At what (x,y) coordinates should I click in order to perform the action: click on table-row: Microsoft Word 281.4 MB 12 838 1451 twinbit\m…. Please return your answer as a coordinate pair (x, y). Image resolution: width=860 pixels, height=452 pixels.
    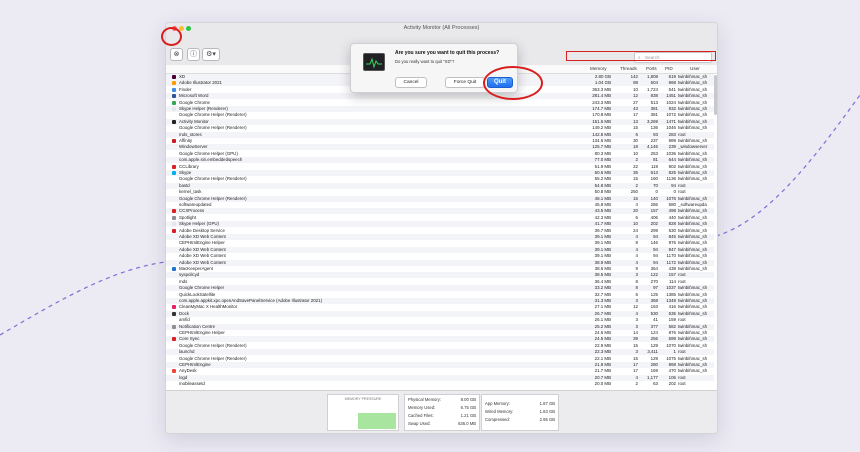
    Looking at the image, I should click on (440, 96).